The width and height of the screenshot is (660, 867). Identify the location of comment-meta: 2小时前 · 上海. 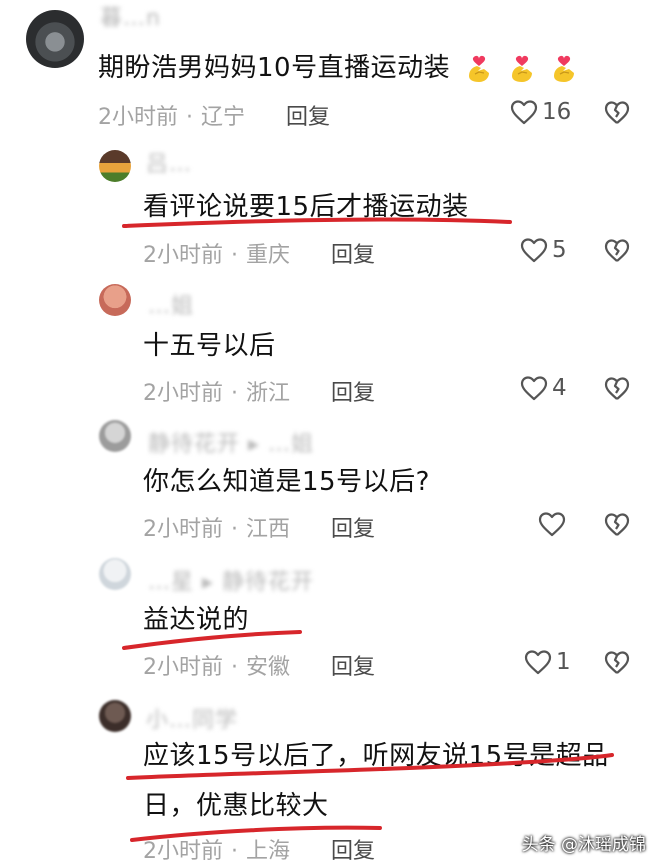
(216, 849).